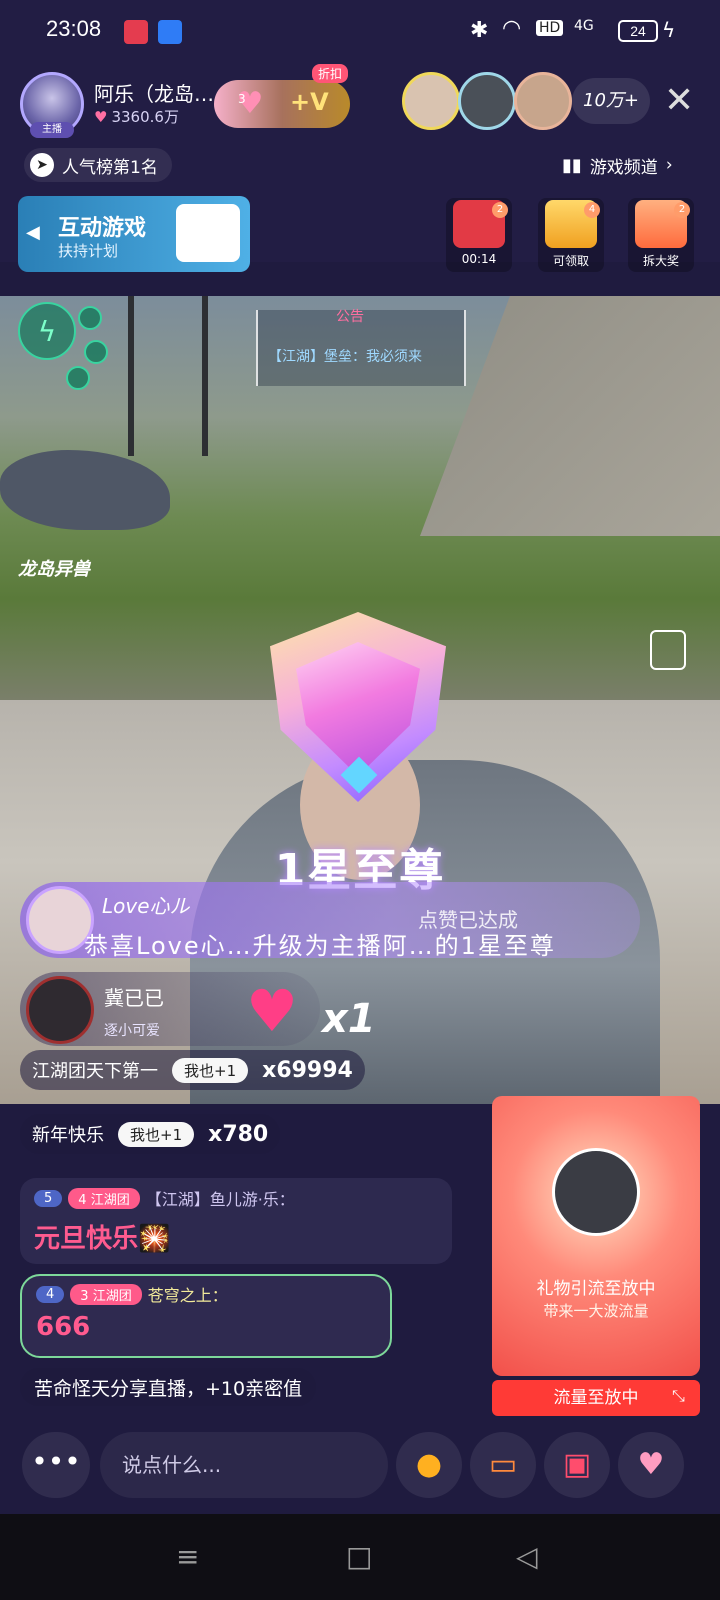  Describe the element at coordinates (596, 1398) in the screenshot. I see `promo-button: 流量至放中` at that location.